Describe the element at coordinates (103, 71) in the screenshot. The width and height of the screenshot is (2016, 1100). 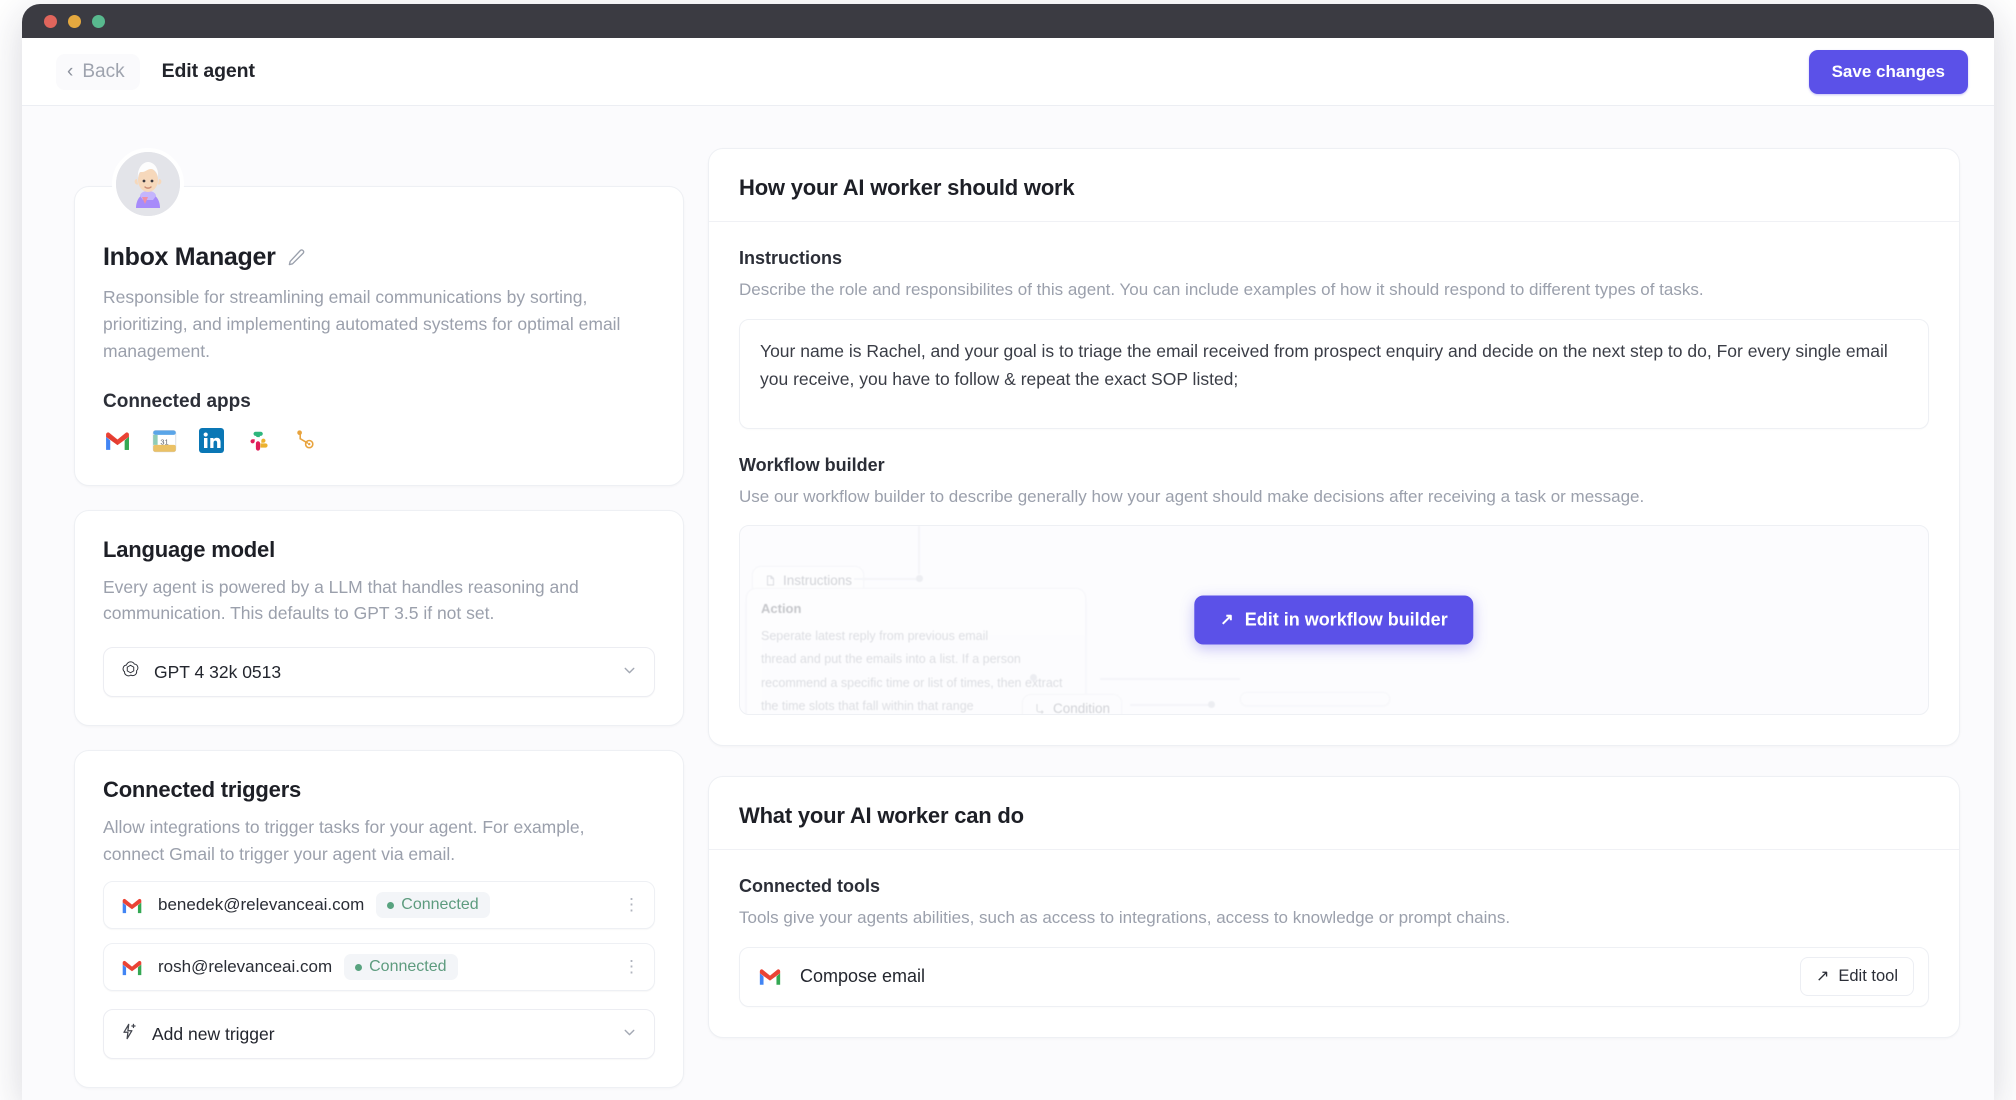
I see `back-button-label: Back` at that location.